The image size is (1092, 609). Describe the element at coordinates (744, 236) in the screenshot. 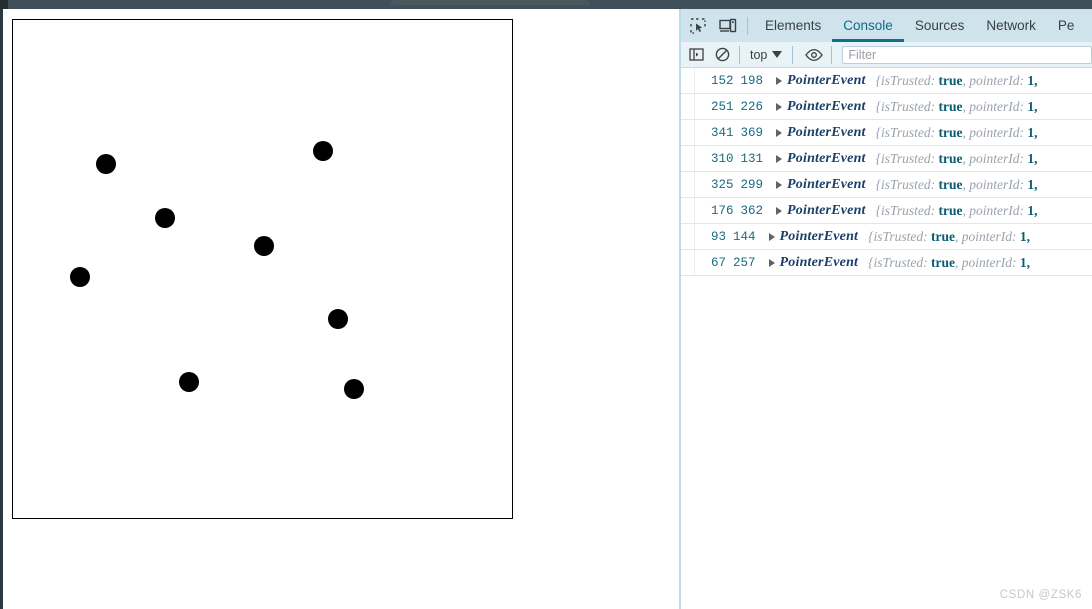

I see `log-y-value: 144` at that location.